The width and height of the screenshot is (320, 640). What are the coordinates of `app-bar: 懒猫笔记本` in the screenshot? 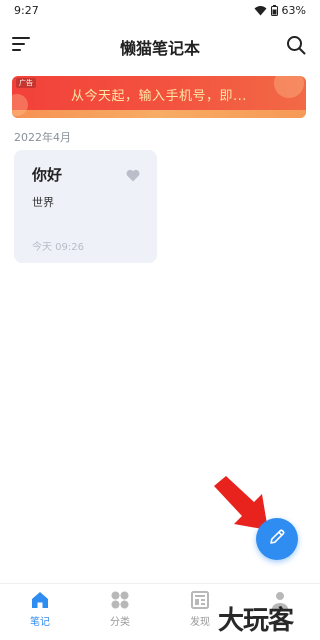 It's located at (160, 46).